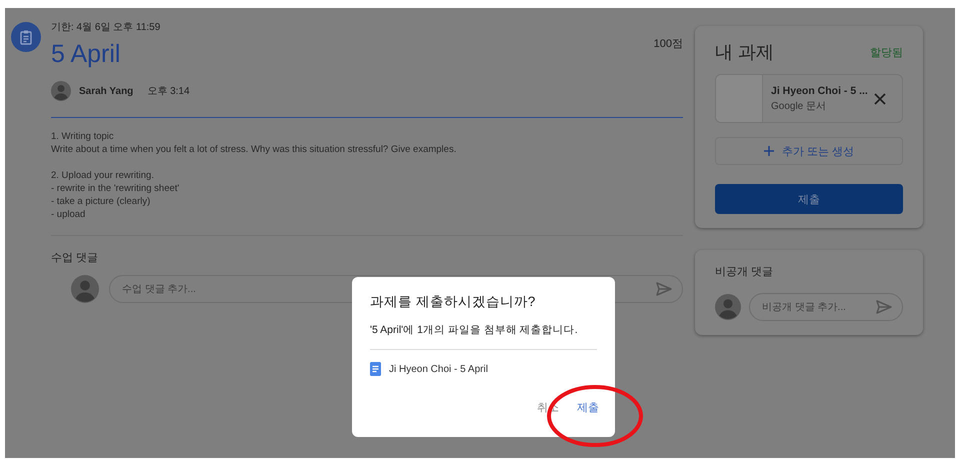  I want to click on plus-icon, so click(769, 151).